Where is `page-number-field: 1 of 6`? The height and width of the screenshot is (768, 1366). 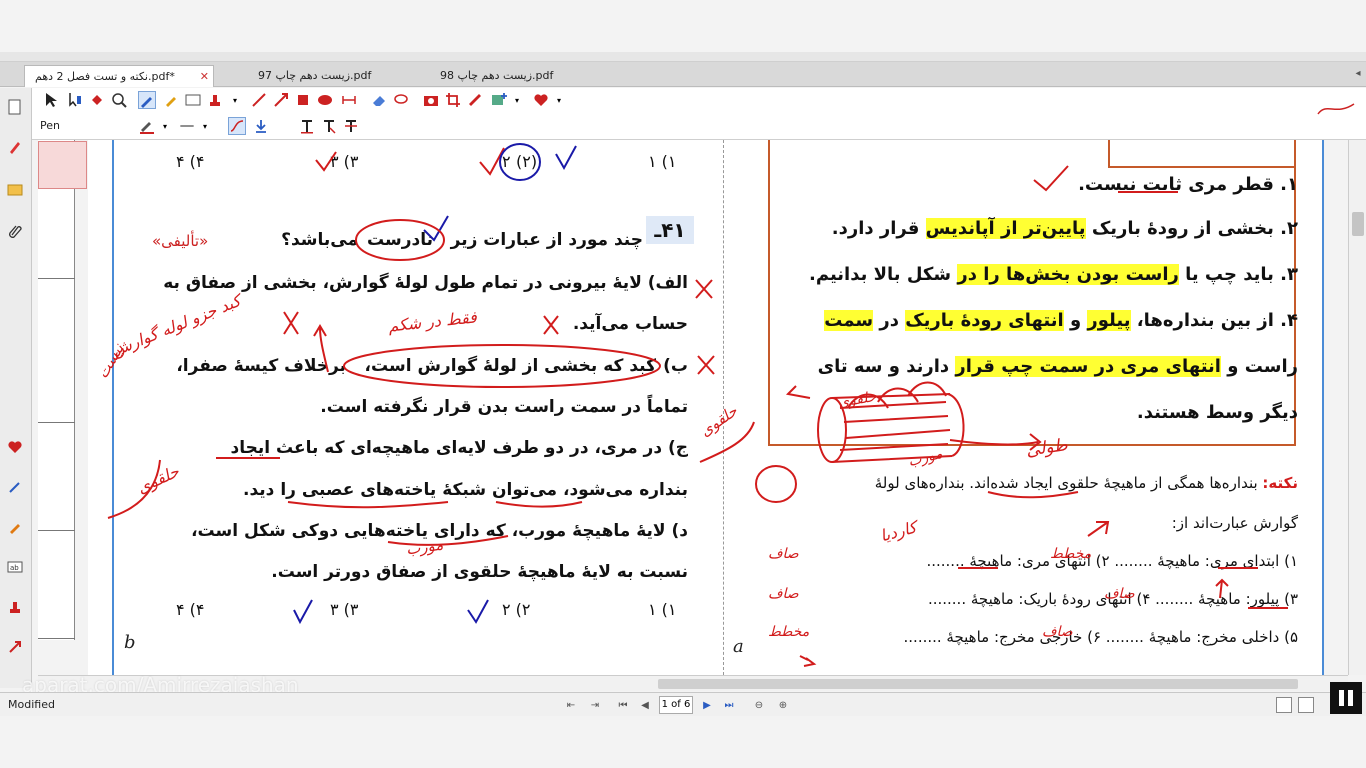
page-number-field: 1 of 6 is located at coordinates (676, 705).